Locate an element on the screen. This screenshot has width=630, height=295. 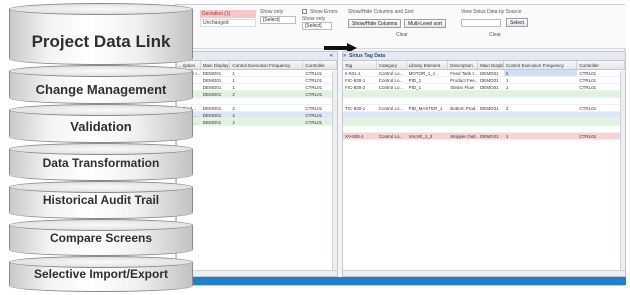
cell: Steam Flow is located at coordinates (462, 87).